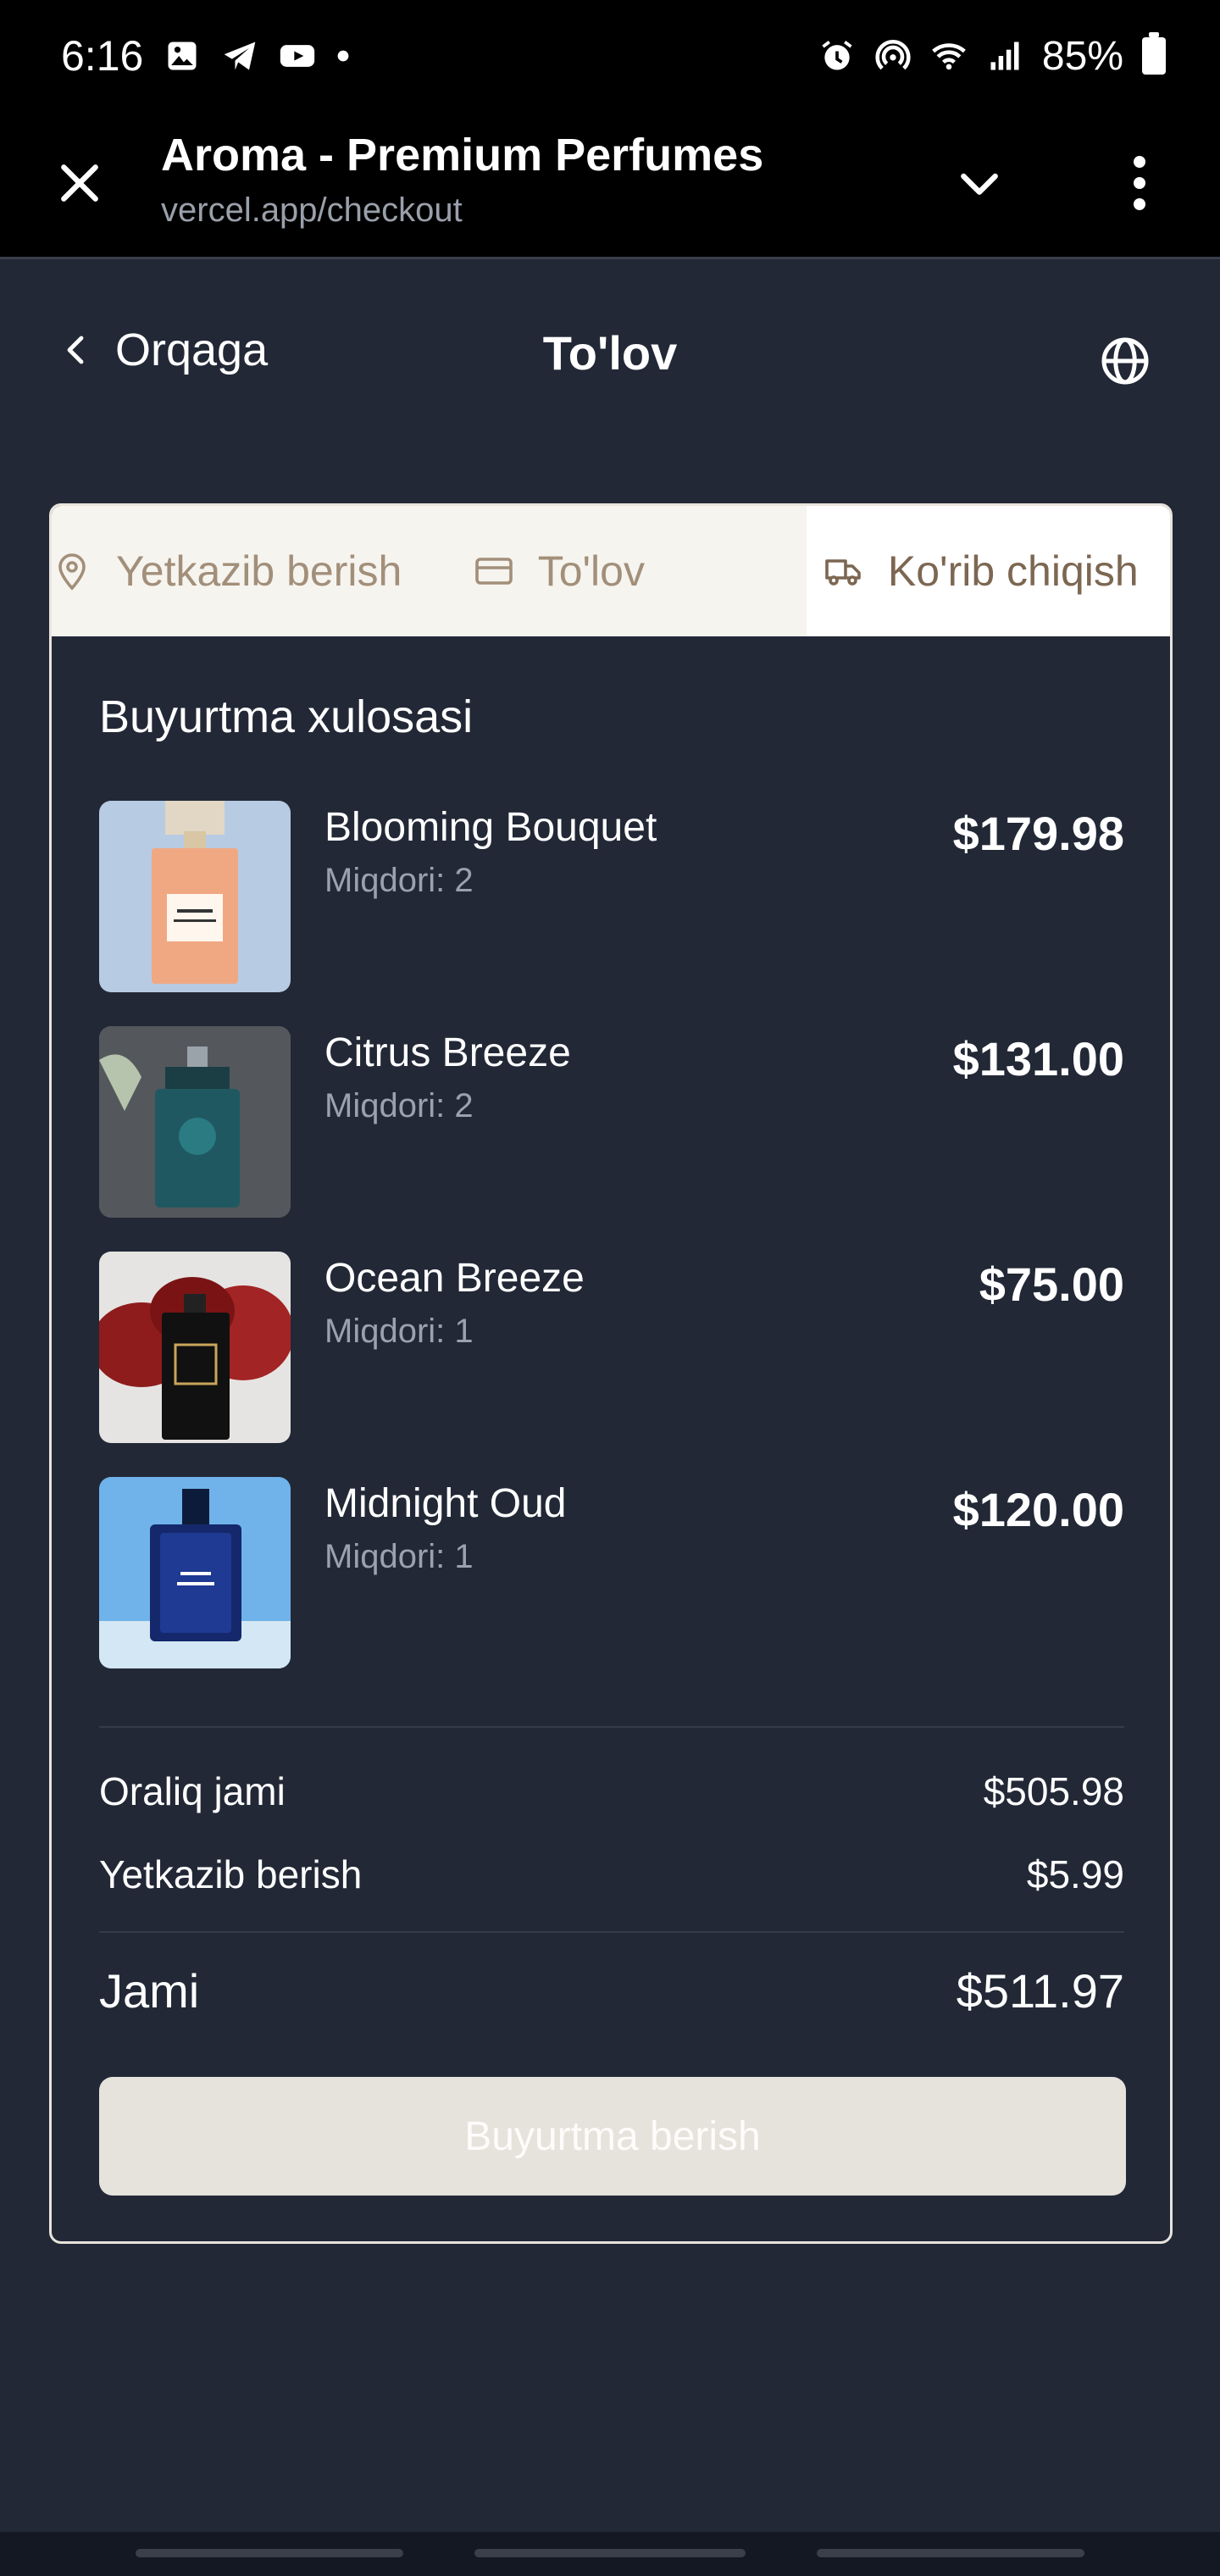 The height and width of the screenshot is (2576, 1220). What do you see at coordinates (490, 827) in the screenshot?
I see `item-name: Blooming Bouquet` at bounding box center [490, 827].